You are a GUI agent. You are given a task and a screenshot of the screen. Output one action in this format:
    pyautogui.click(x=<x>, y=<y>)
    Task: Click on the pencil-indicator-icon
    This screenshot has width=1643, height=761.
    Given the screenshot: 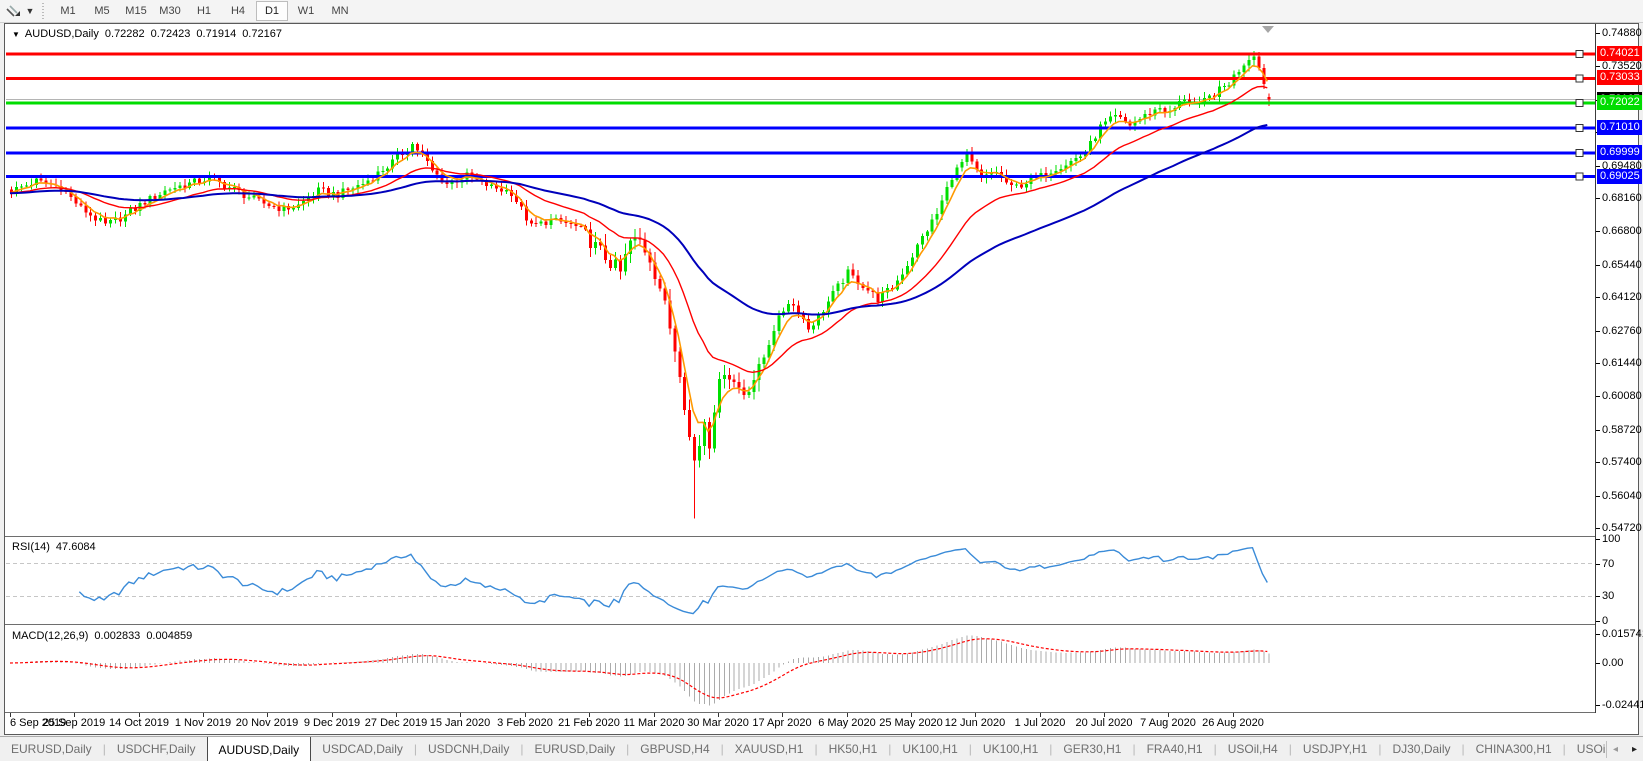 What is the action you would take?
    pyautogui.click(x=13, y=11)
    